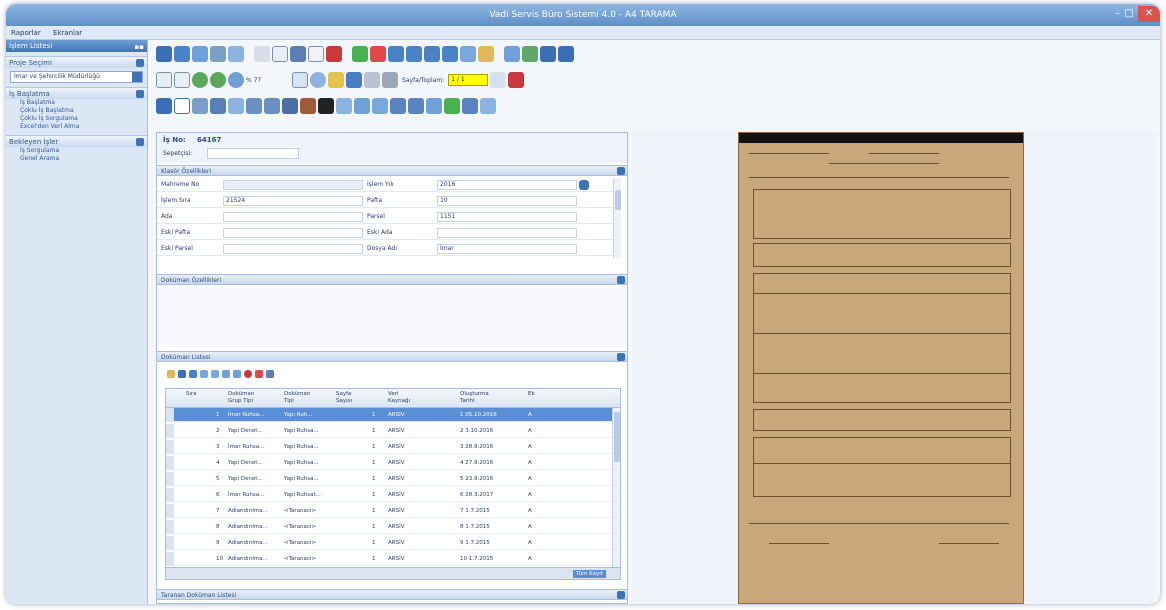 This screenshot has height=610, width=1166. I want to click on cursor-icon, so click(164, 80).